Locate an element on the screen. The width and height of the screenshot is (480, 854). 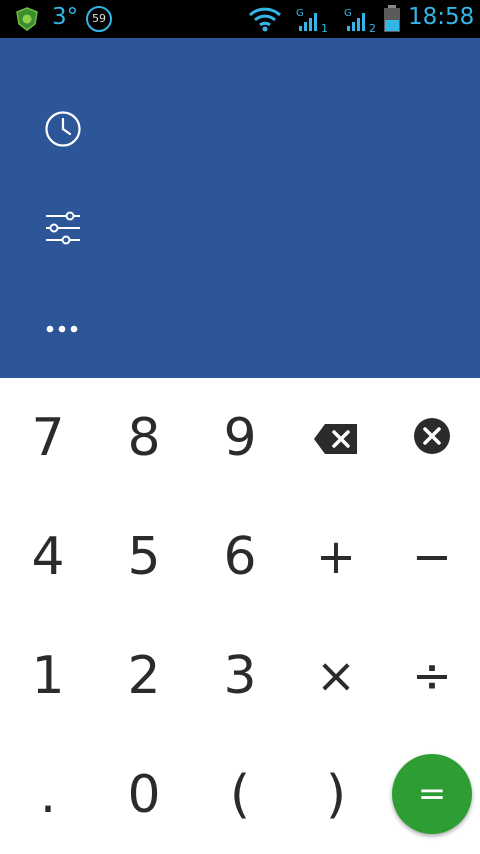
key-7: 7 is located at coordinates (48, 437).